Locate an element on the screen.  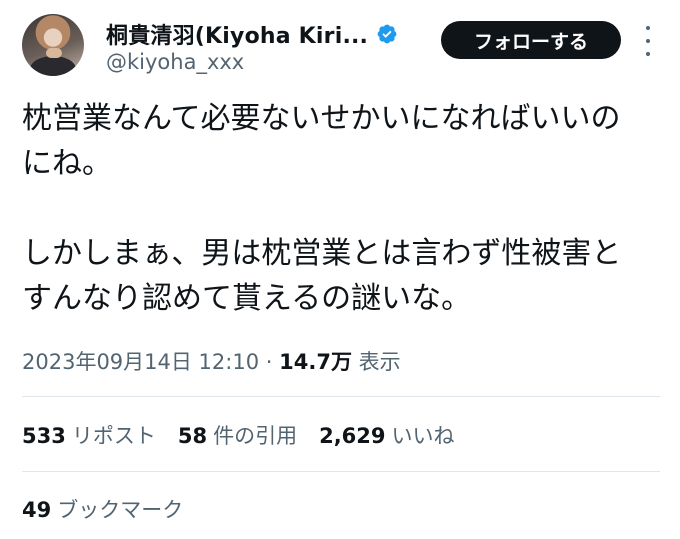
quote-stat: 58 件の引用 is located at coordinates (237, 435).